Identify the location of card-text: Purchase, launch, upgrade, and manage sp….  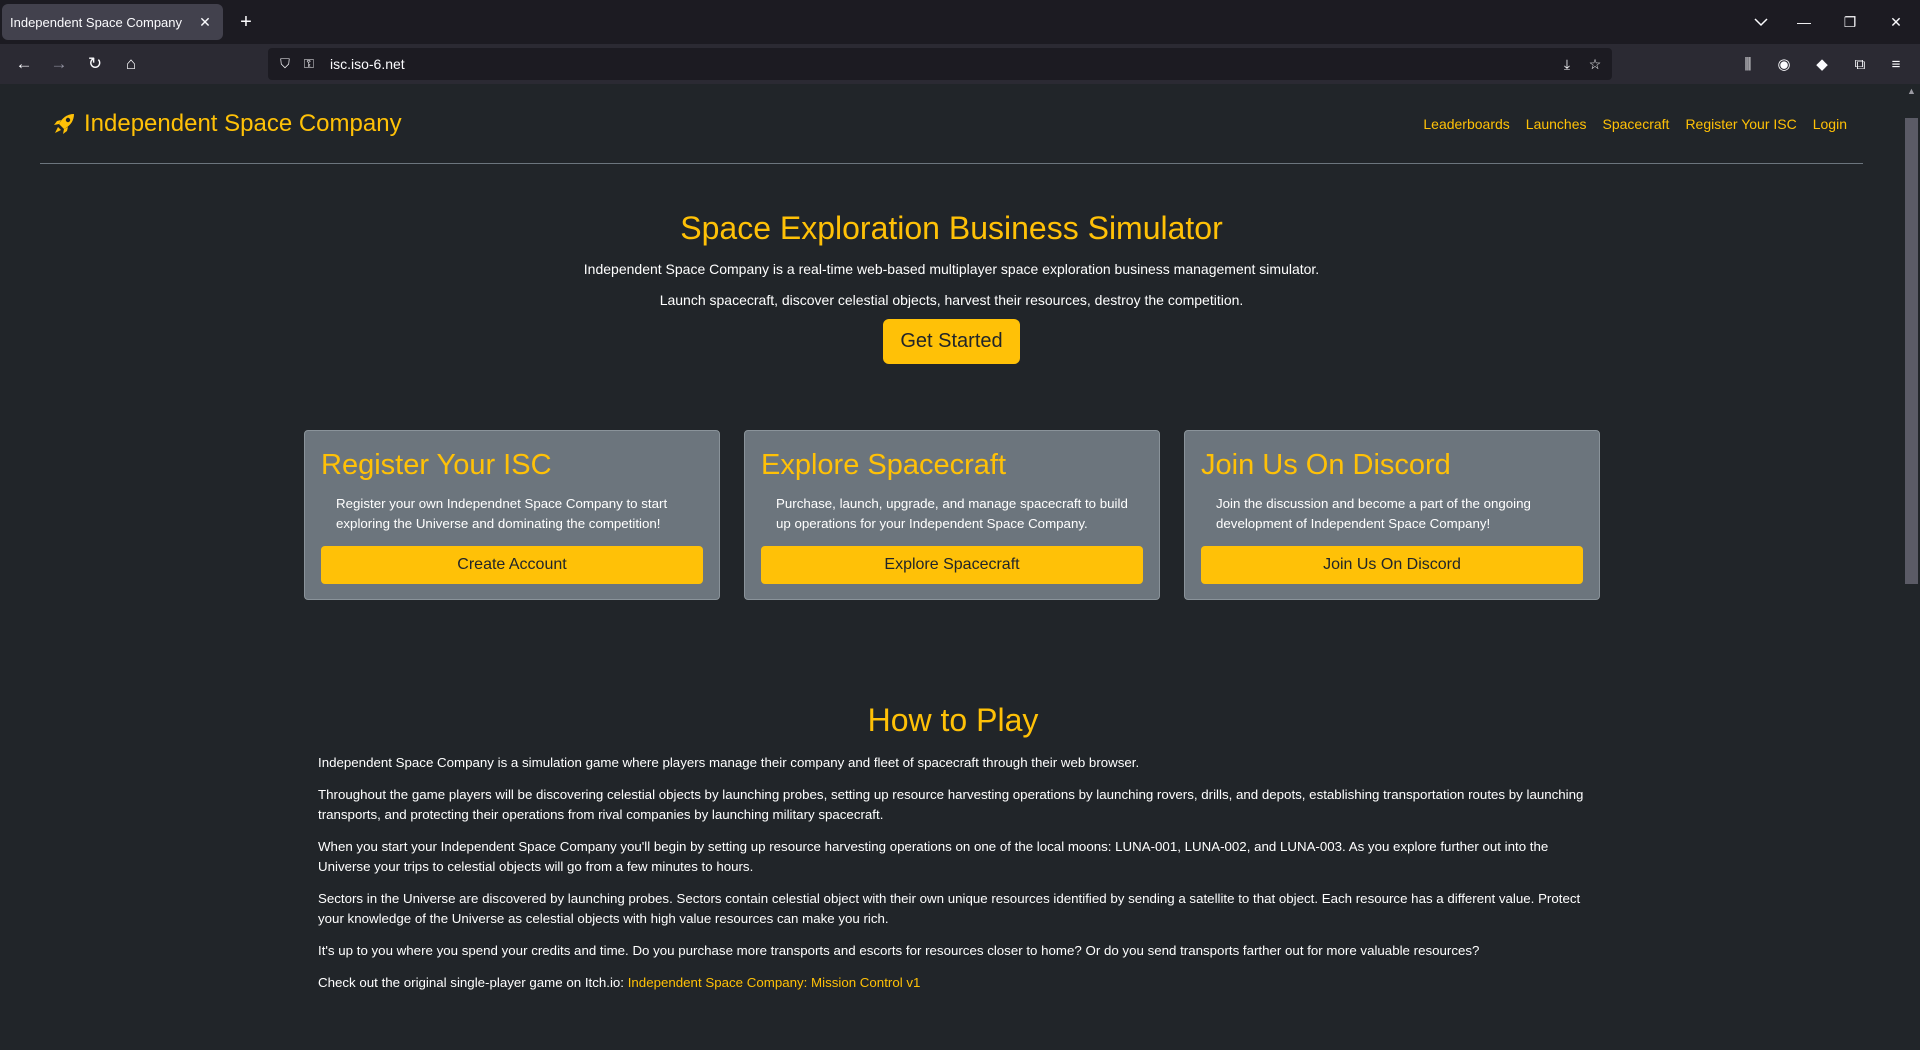
(952, 513).